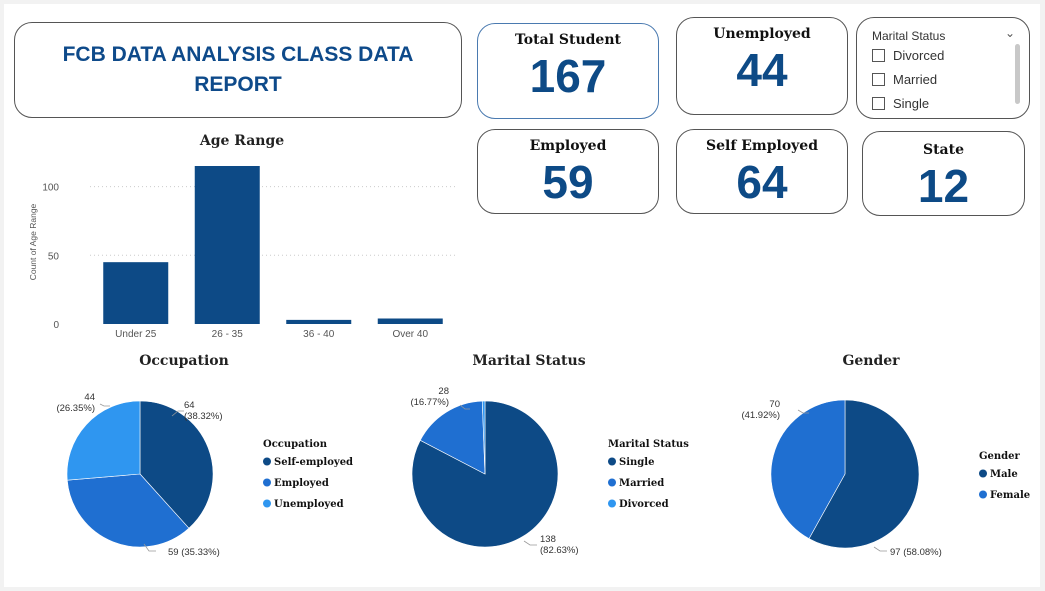 The image size is (1045, 591). I want to click on chart-title-gender: Gender, so click(871, 361).